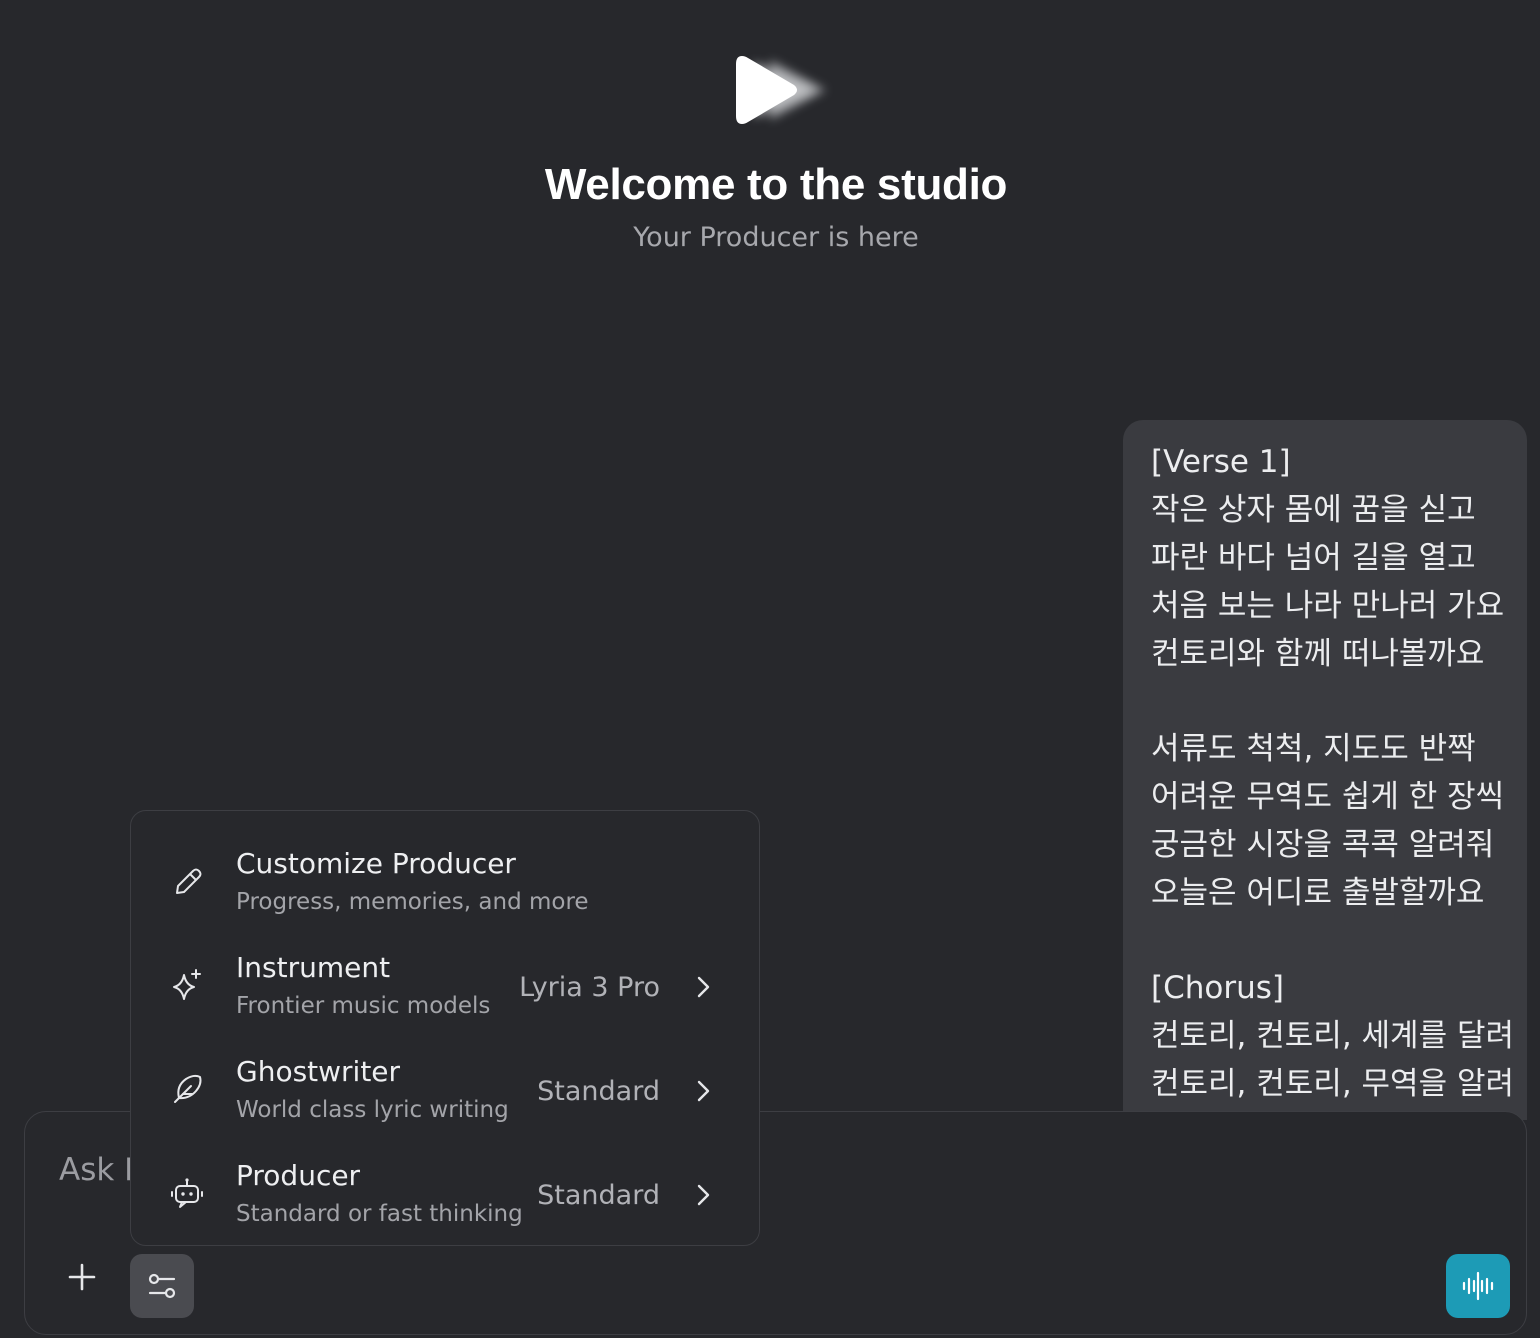 The height and width of the screenshot is (1338, 1540). Describe the element at coordinates (298, 1175) in the screenshot. I see `menu-item-title: Producer` at that location.